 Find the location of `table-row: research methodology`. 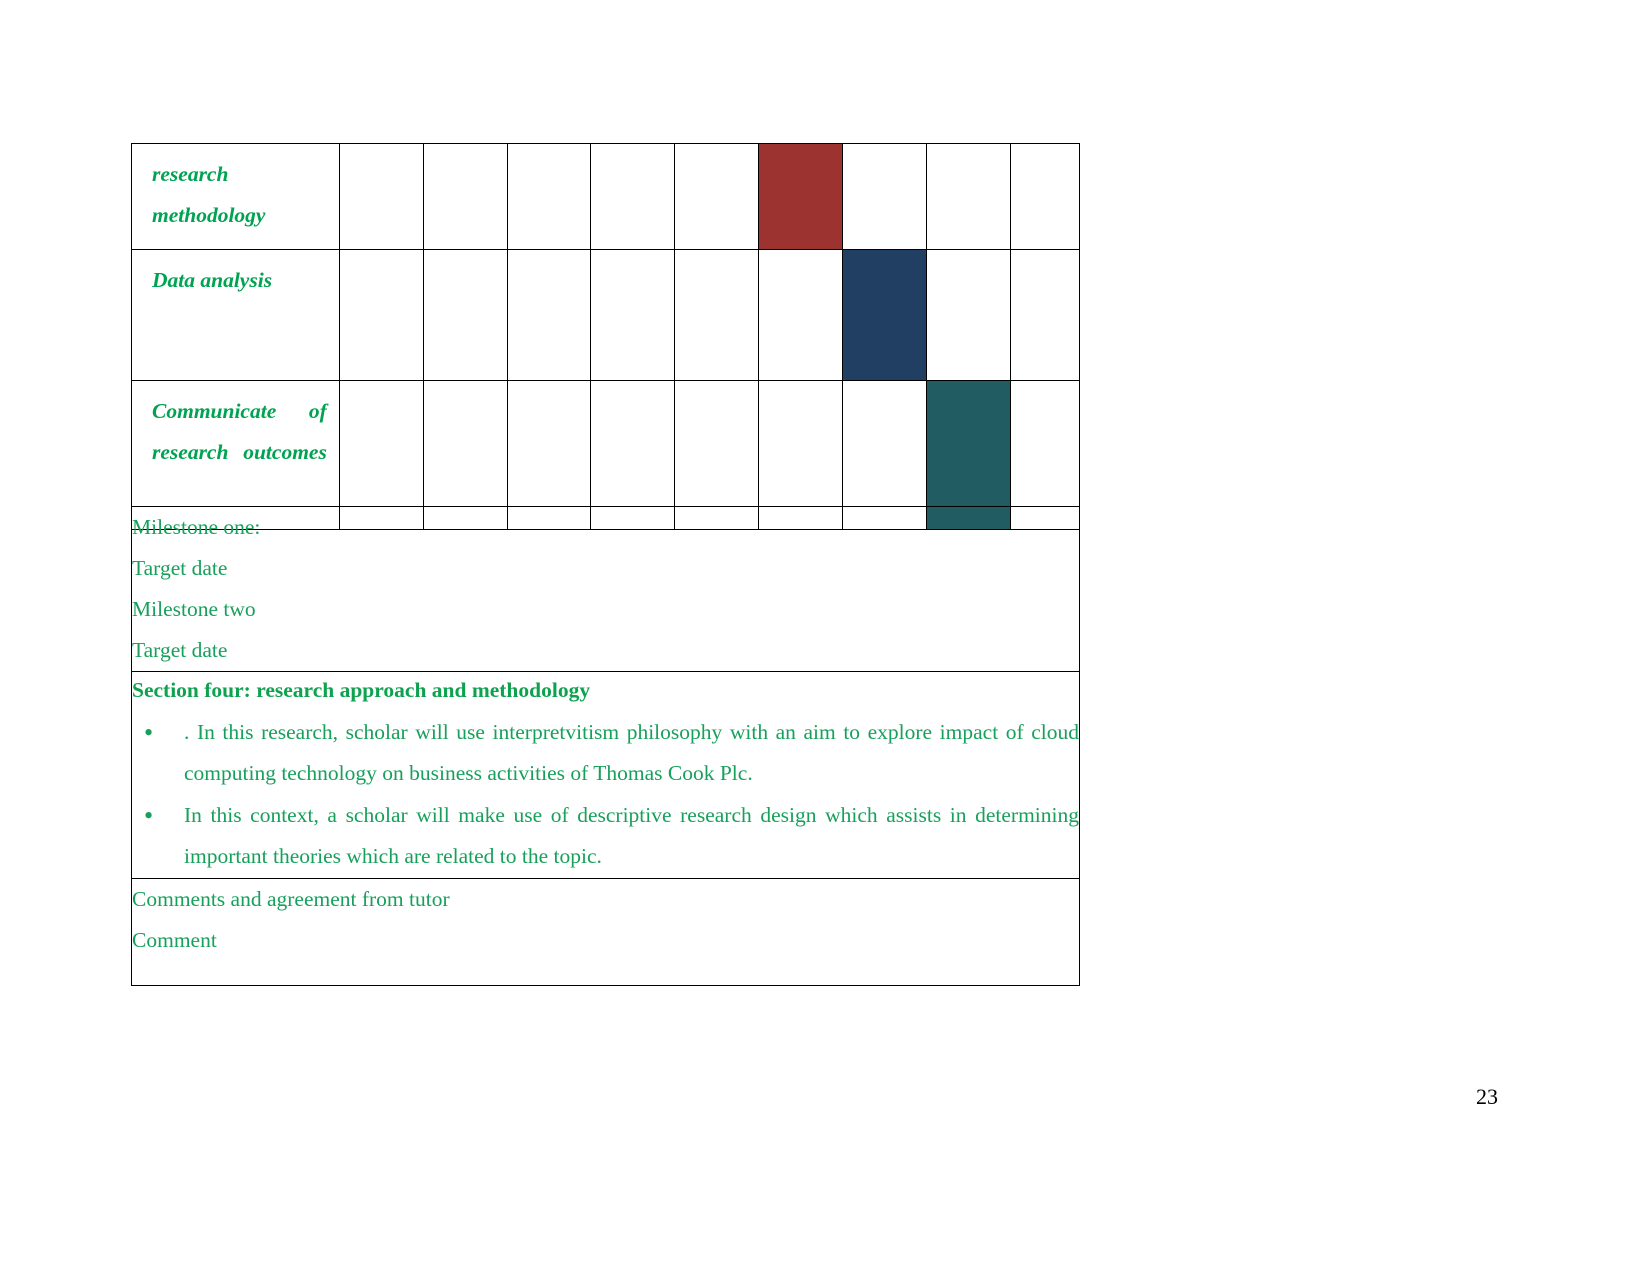

table-row: research methodology is located at coordinates (606, 196).